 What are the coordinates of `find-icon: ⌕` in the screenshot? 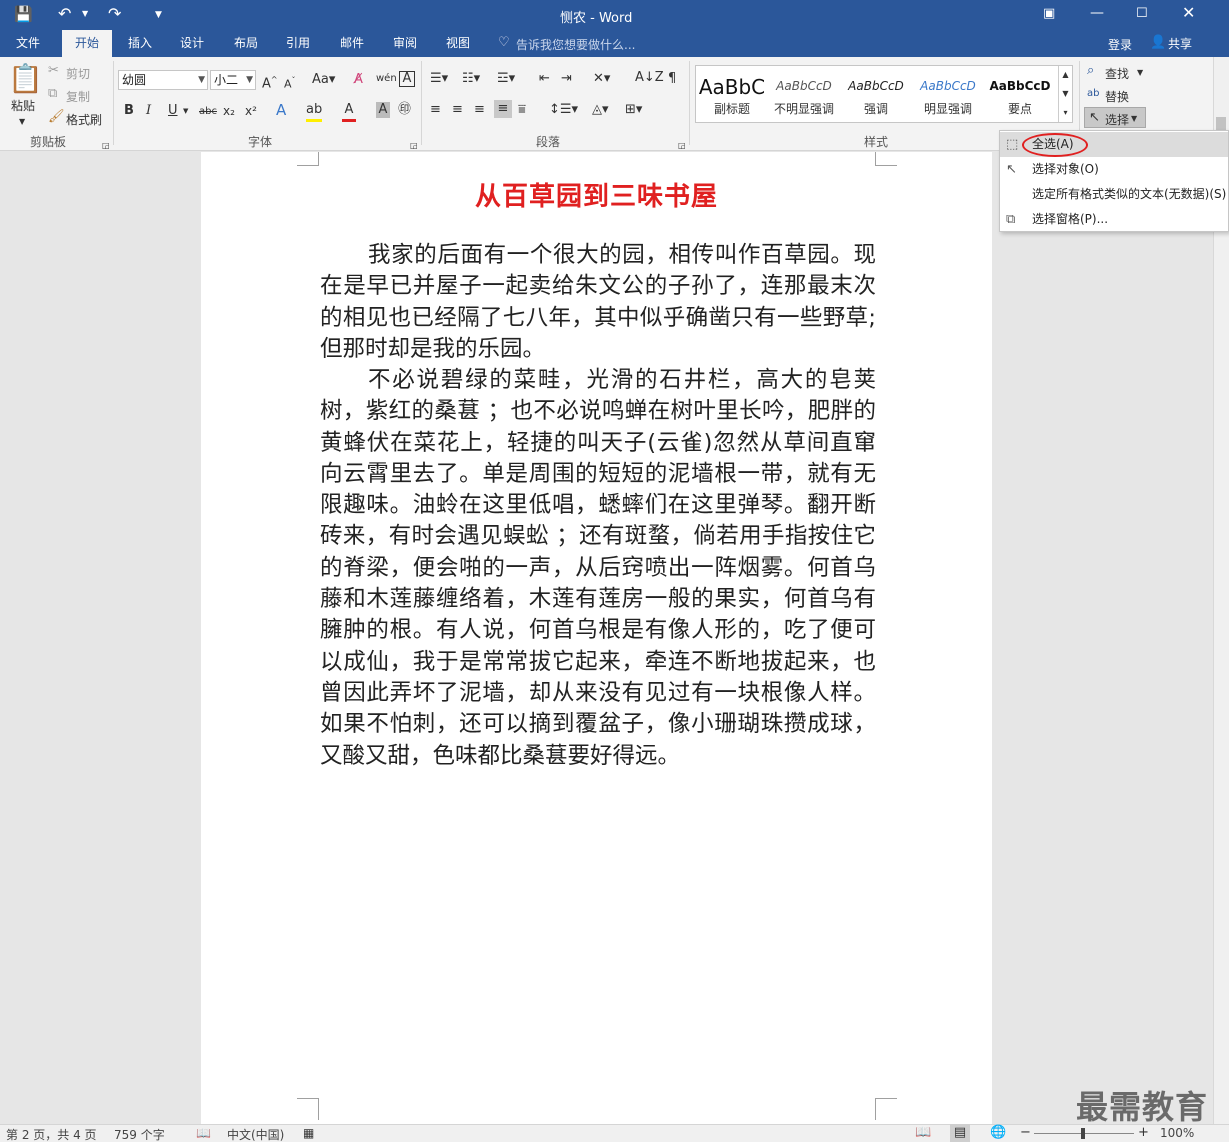 It's located at (1090, 71).